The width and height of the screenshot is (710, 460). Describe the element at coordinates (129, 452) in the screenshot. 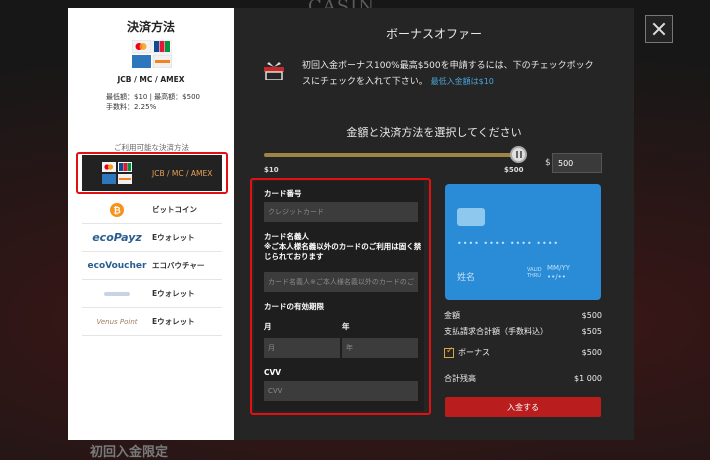

I see `background-banner-text: 初回入金限定` at that location.